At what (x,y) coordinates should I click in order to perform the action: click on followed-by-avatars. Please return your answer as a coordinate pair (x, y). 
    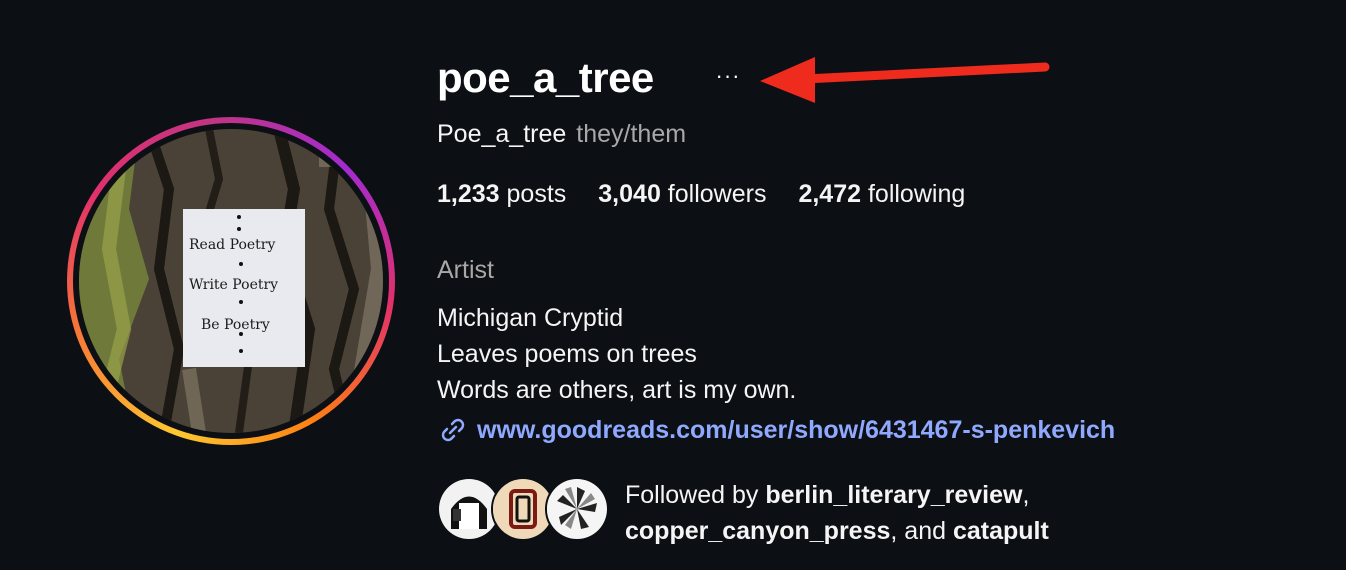
    Looking at the image, I should click on (527, 509).